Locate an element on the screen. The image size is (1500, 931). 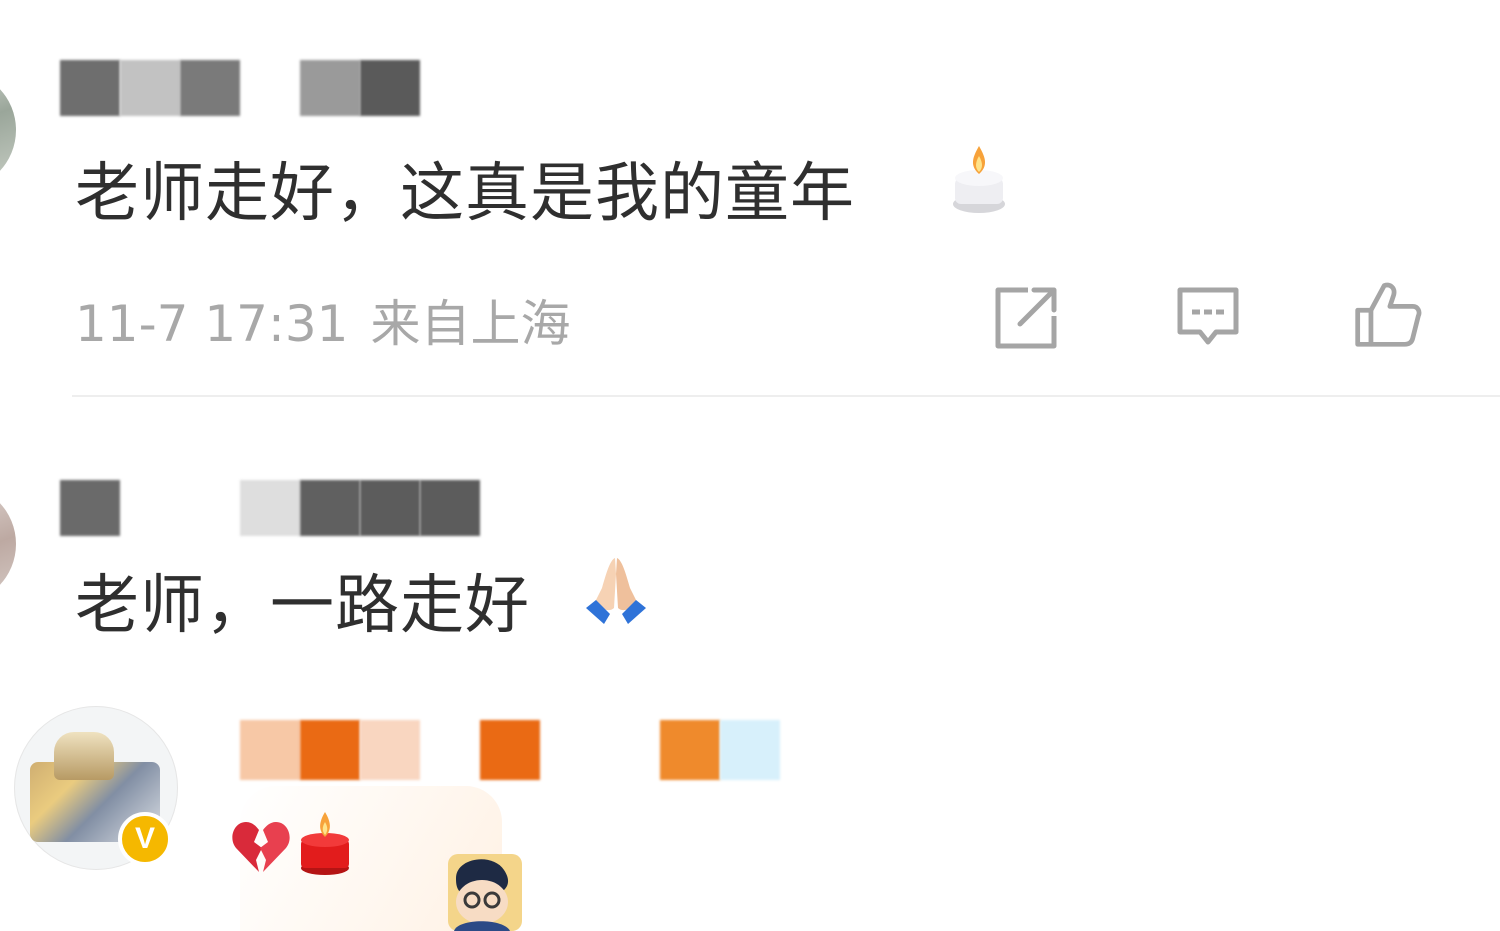
broken-heart-icon is located at coordinates (261, 847).